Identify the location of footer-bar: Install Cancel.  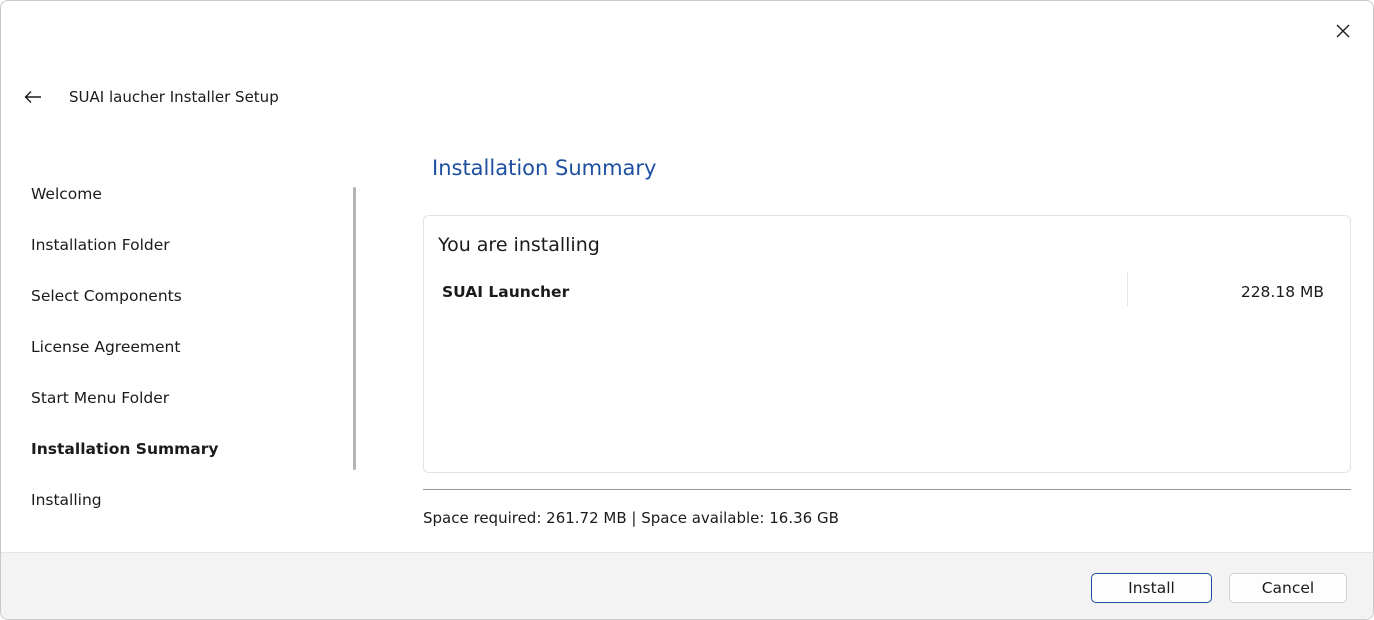
(687, 585).